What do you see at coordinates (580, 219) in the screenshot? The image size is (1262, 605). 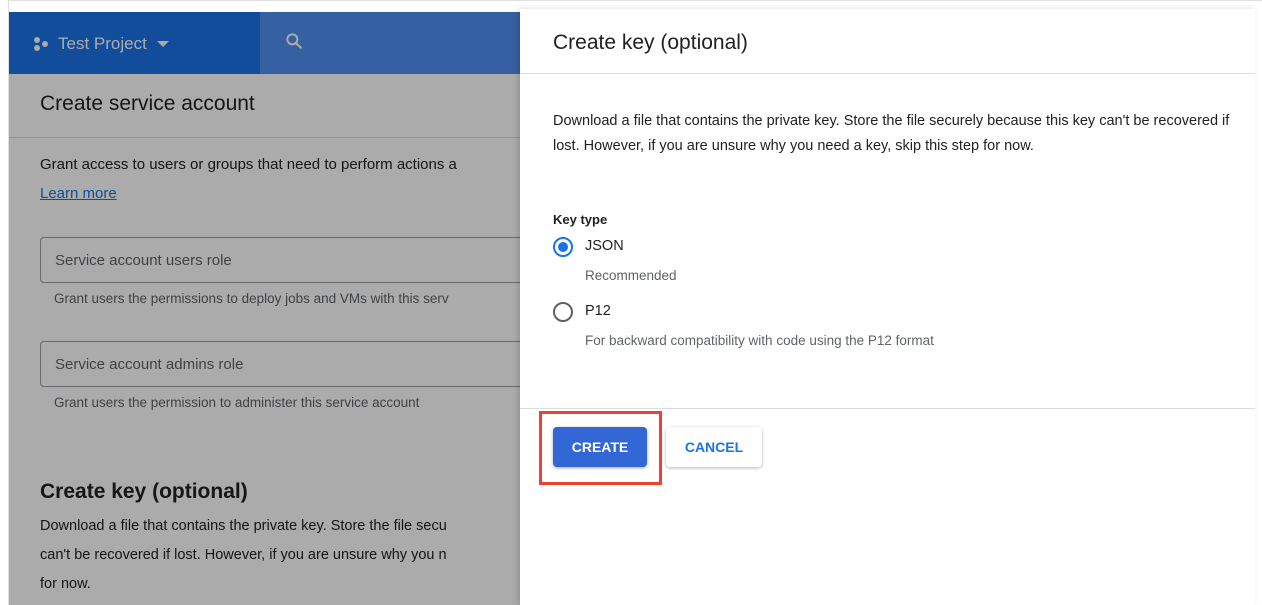 I see `key-type-label: Key type` at bounding box center [580, 219].